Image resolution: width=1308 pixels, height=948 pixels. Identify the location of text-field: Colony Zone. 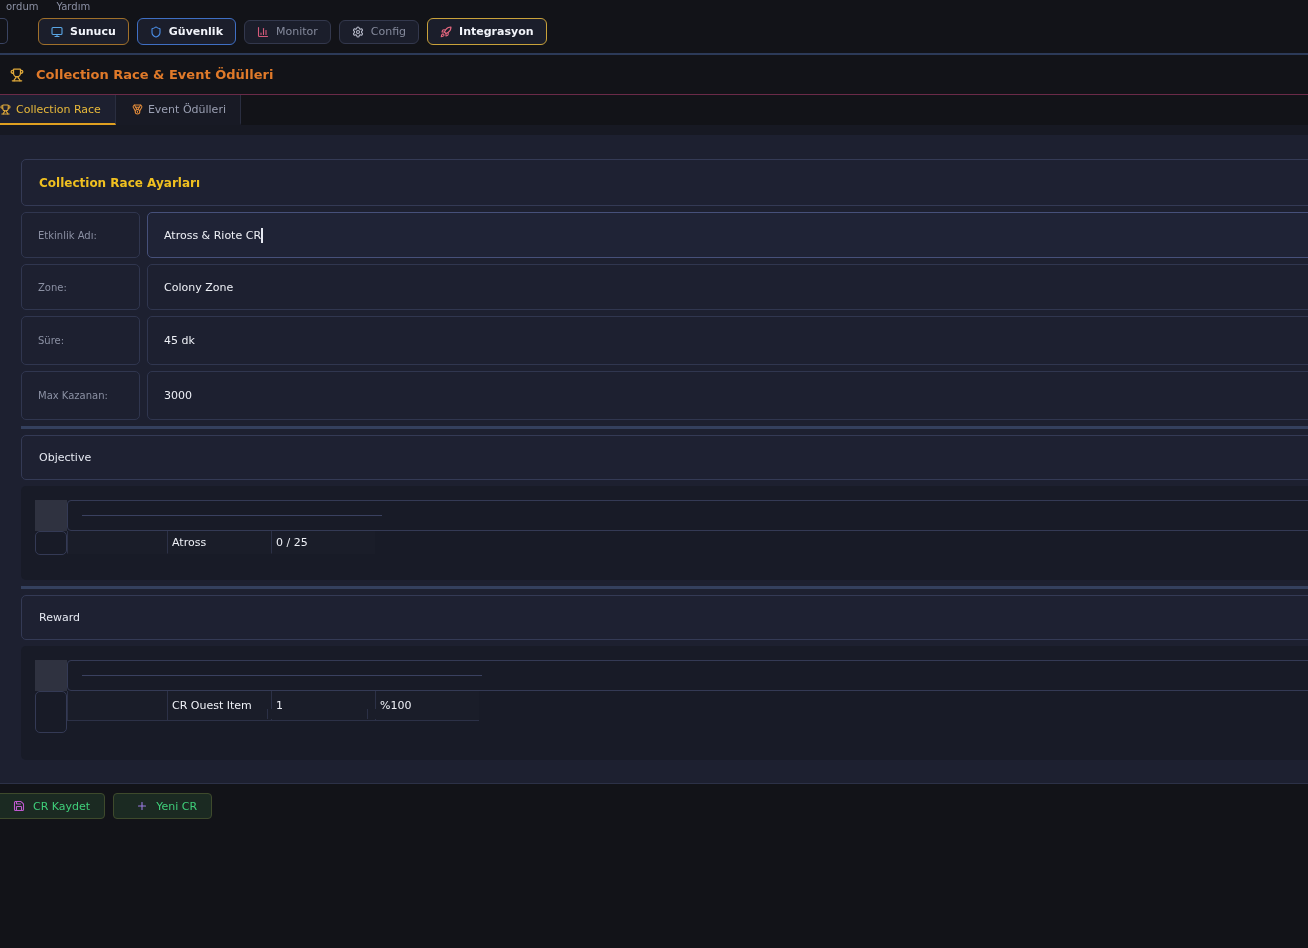
(727, 287).